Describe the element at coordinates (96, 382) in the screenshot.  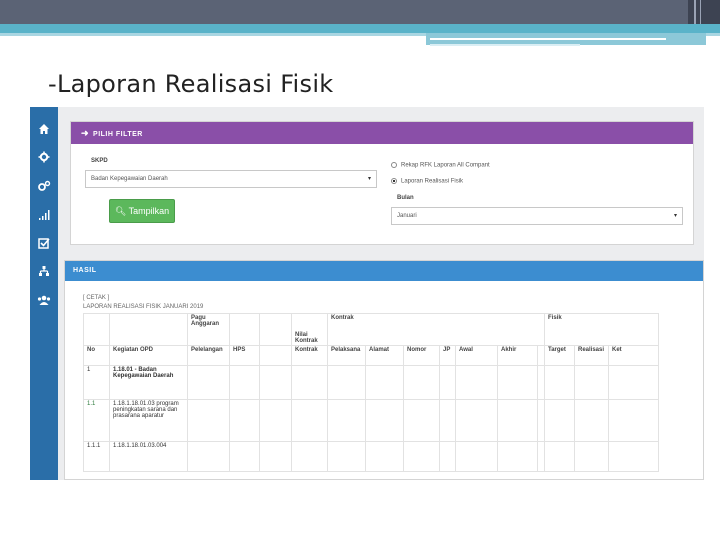
I see `row-no: 1` at that location.